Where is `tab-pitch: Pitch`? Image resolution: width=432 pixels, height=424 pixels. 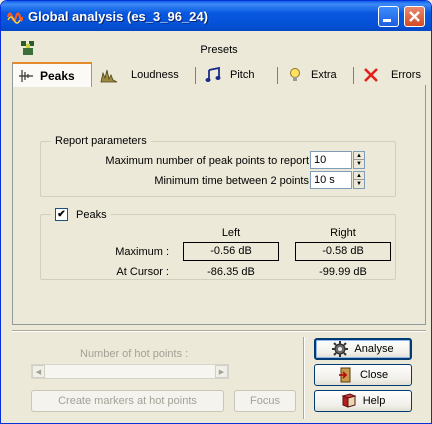
tab-pitch: Pitch is located at coordinates (239, 75).